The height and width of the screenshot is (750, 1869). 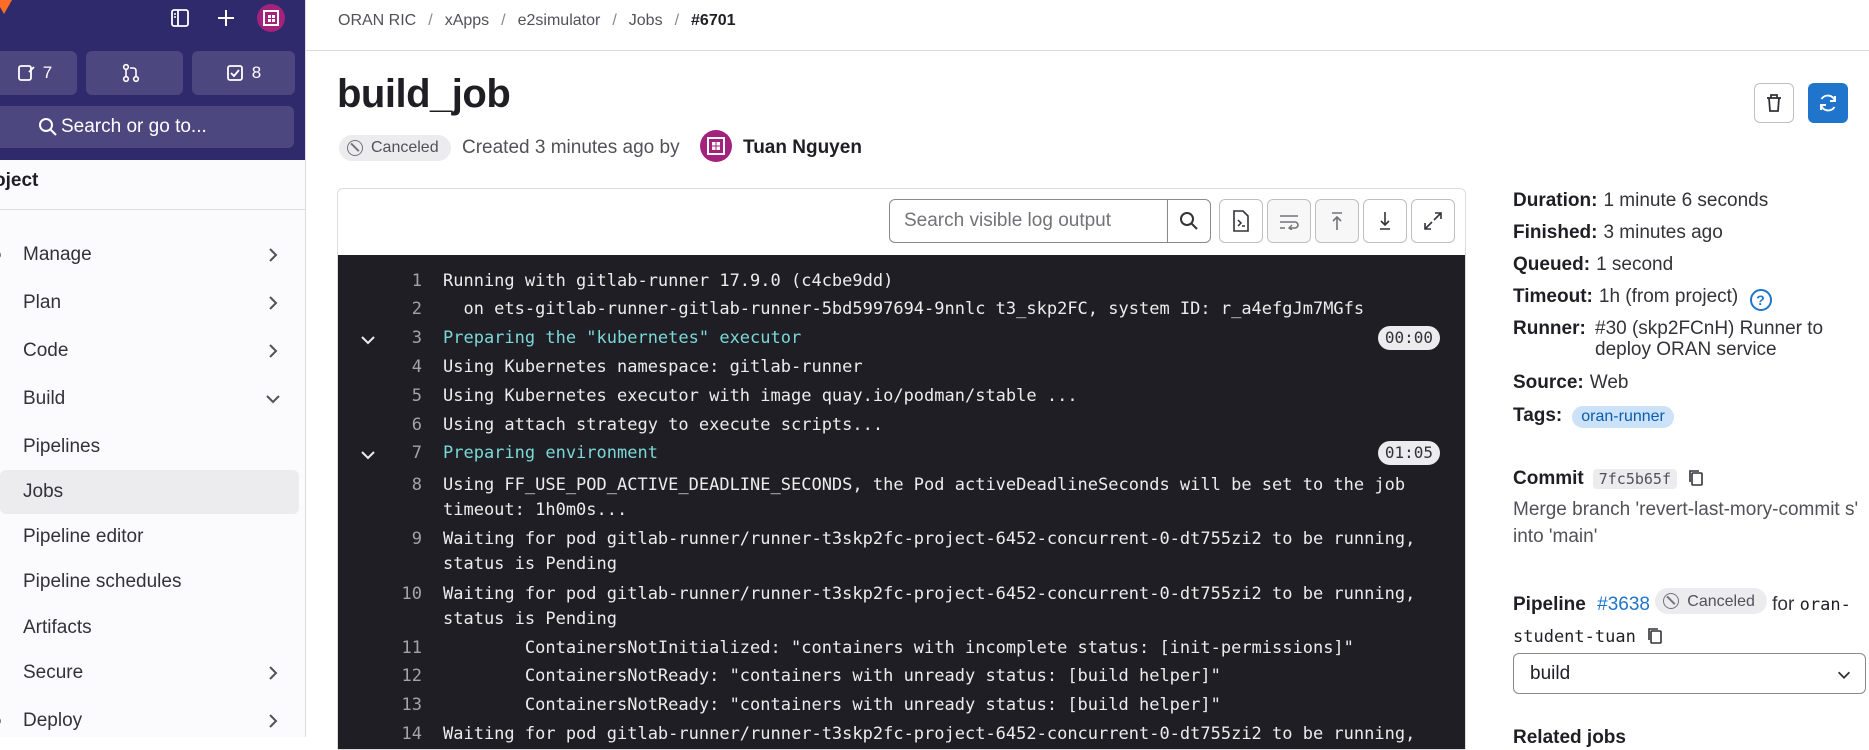 I want to click on stage-select: build, so click(x=1689, y=673).